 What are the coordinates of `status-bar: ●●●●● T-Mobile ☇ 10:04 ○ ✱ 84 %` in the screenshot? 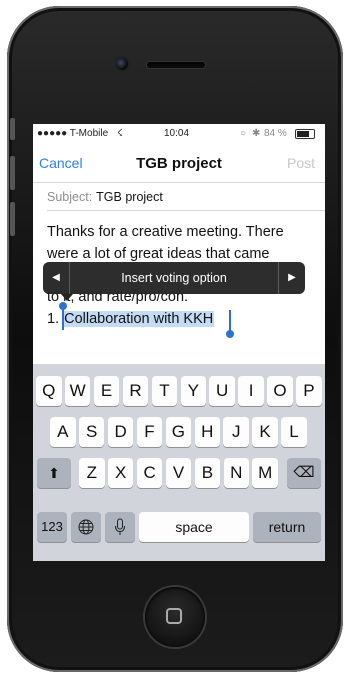 It's located at (179, 133).